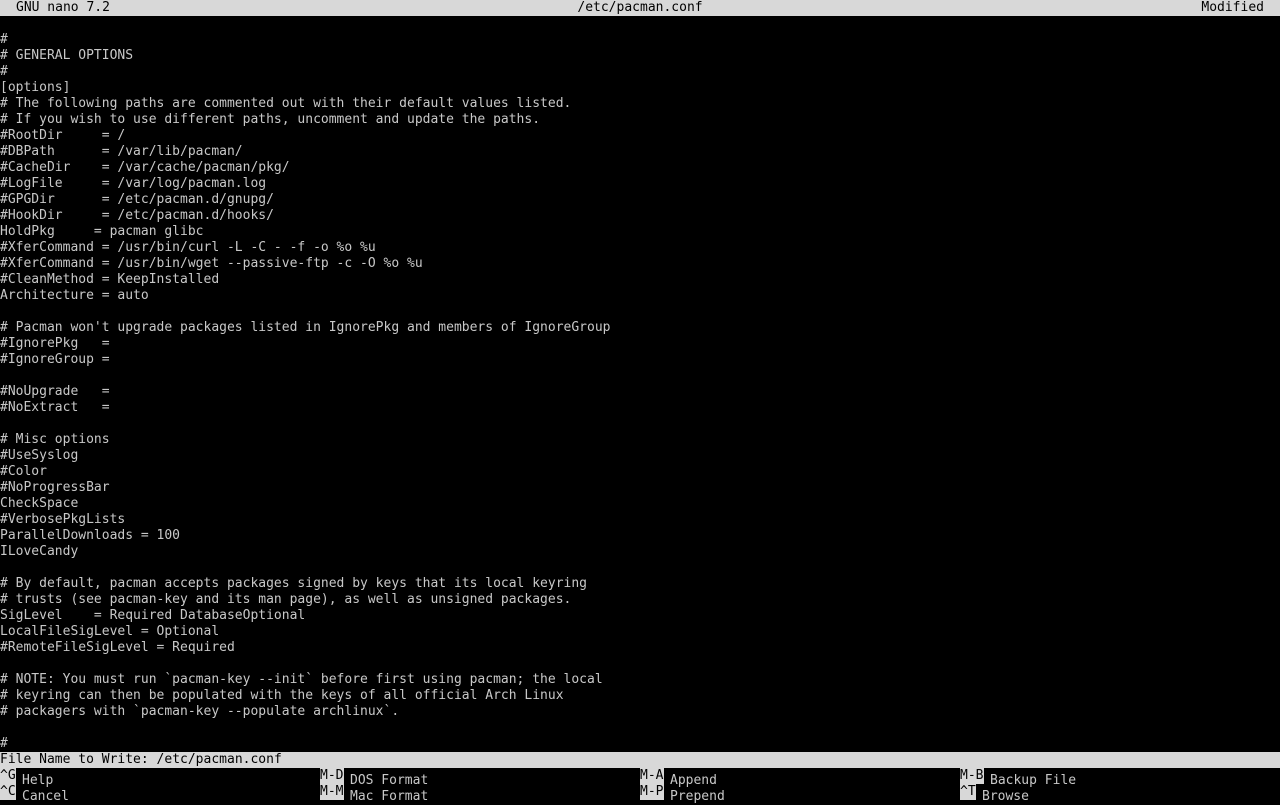 This screenshot has height=805, width=1280. Describe the element at coordinates (640, 392) in the screenshot. I see `editor-line: #NoUpgrade =` at that location.